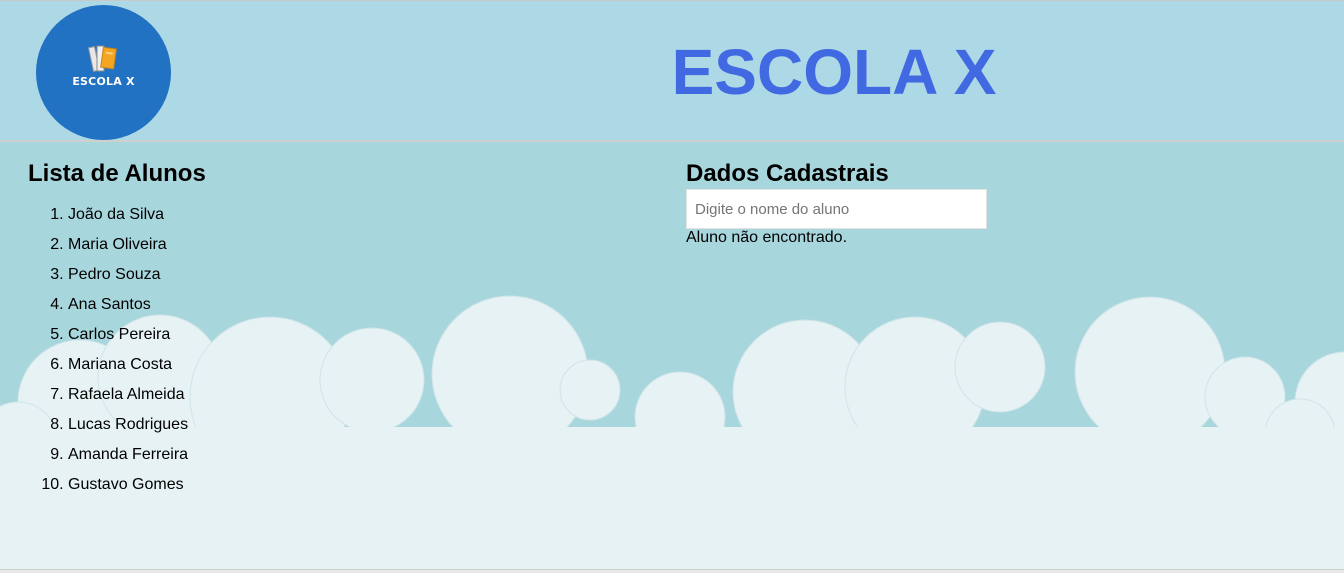  Describe the element at coordinates (248, 485) in the screenshot. I see `student-item: Gustavo Gomes` at that location.